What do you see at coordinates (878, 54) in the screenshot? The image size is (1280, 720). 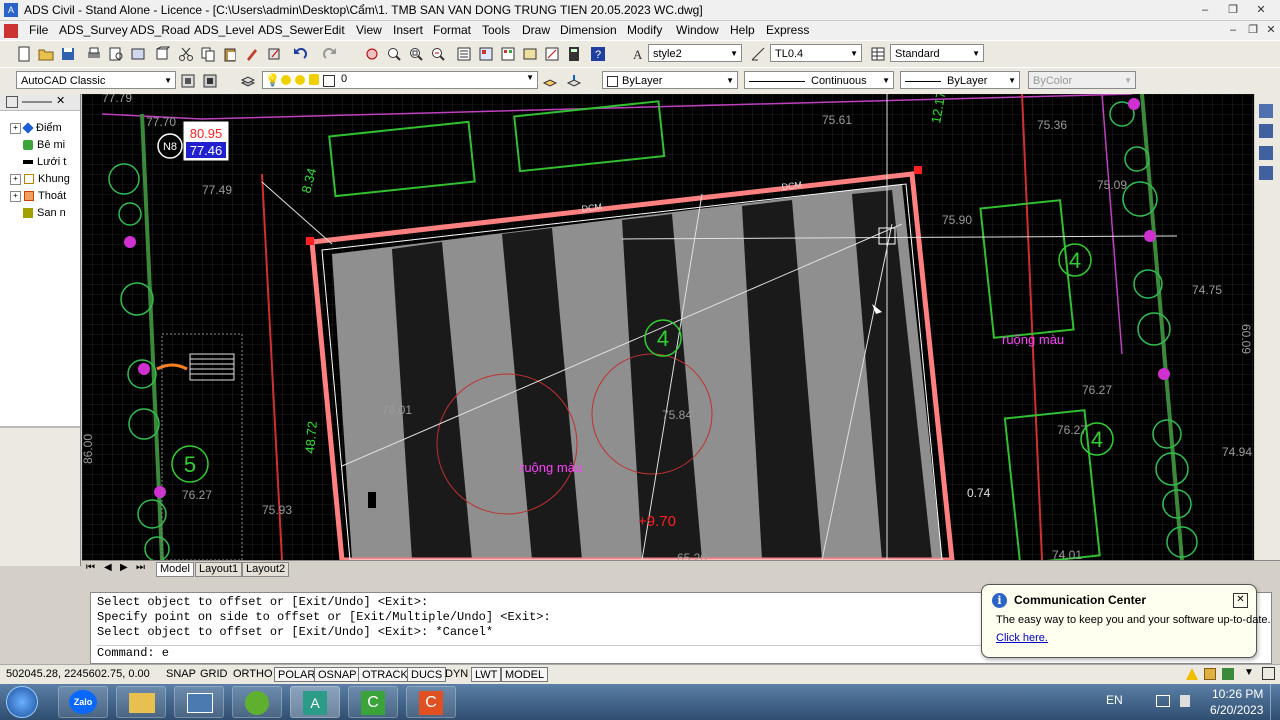 I see `table-style-icon` at bounding box center [878, 54].